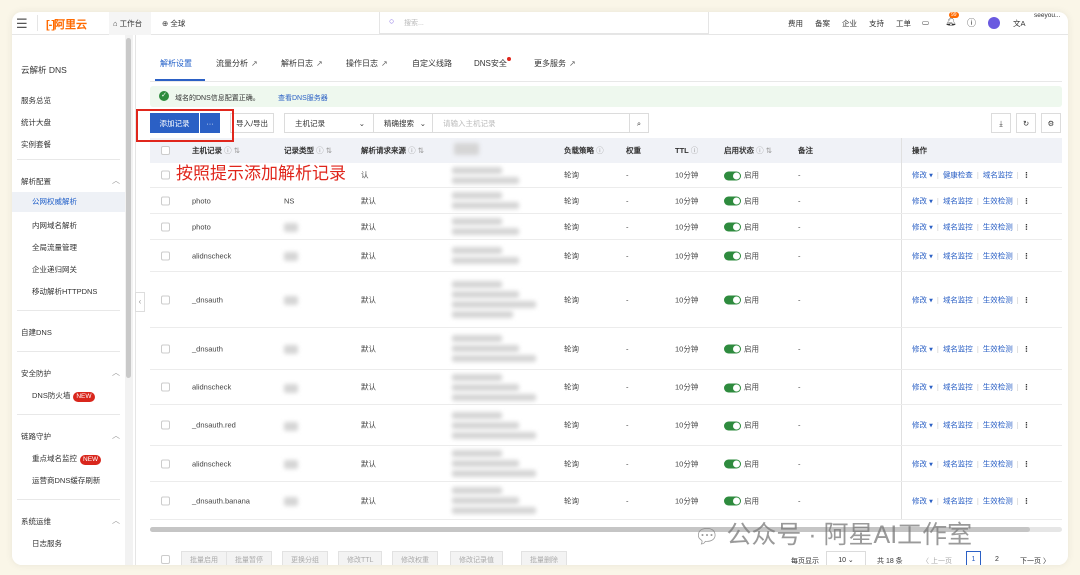  Describe the element at coordinates (204, 558) in the screenshot. I see `bulk-button: 批量启用` at that location.